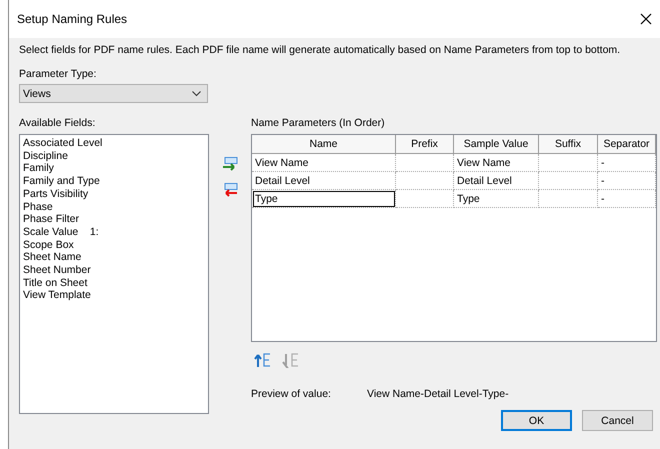  I want to click on window-title: Setup Naming Rules, so click(72, 19).